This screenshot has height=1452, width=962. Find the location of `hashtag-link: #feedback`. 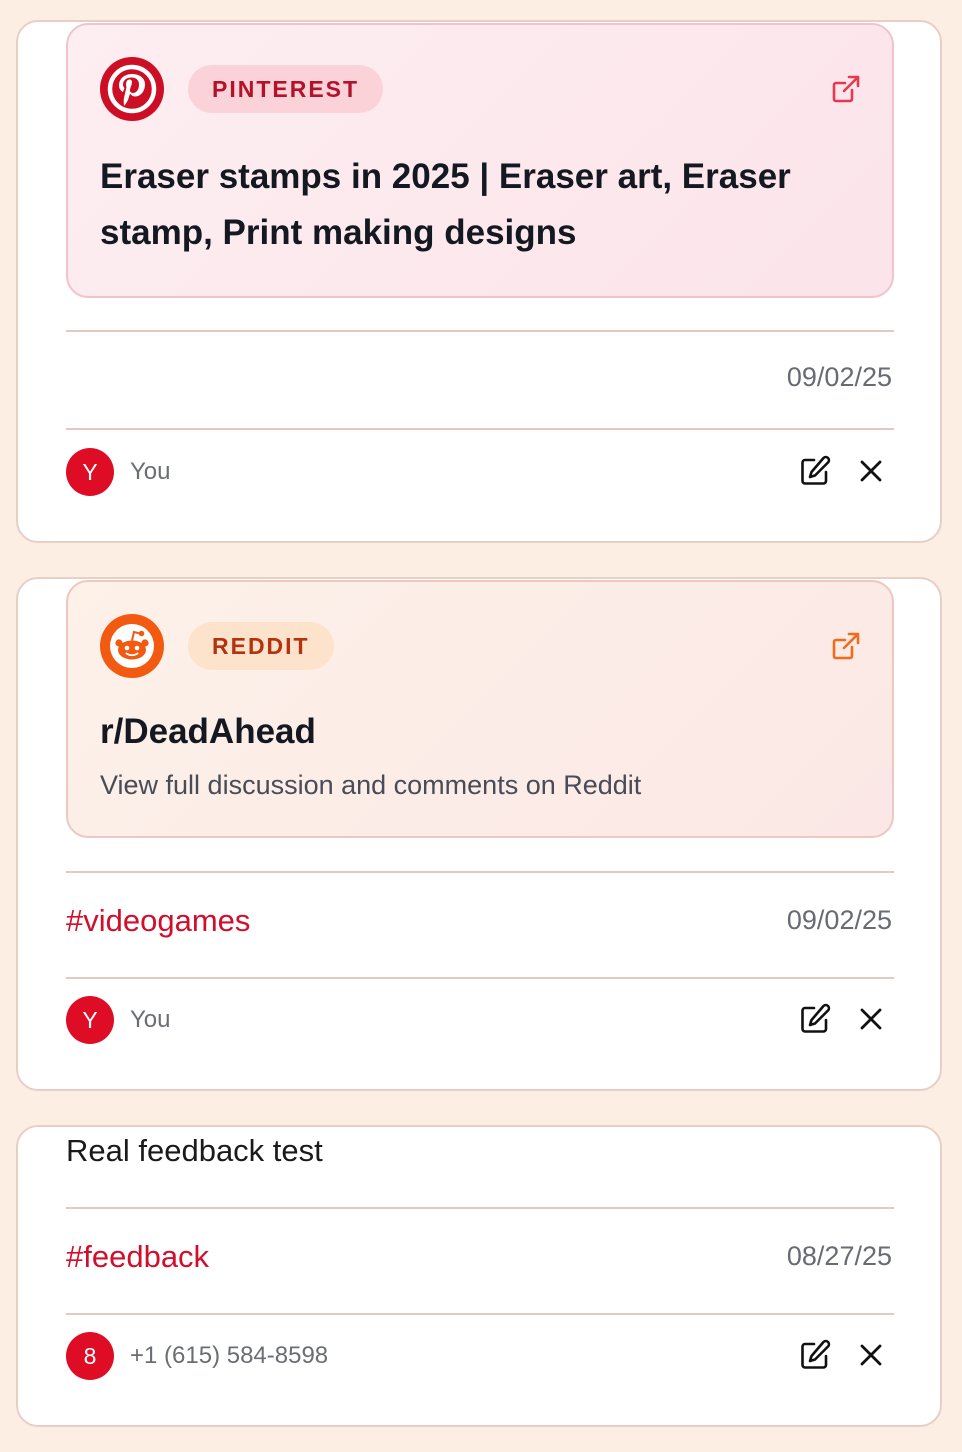

hashtag-link: #feedback is located at coordinates (137, 1257).